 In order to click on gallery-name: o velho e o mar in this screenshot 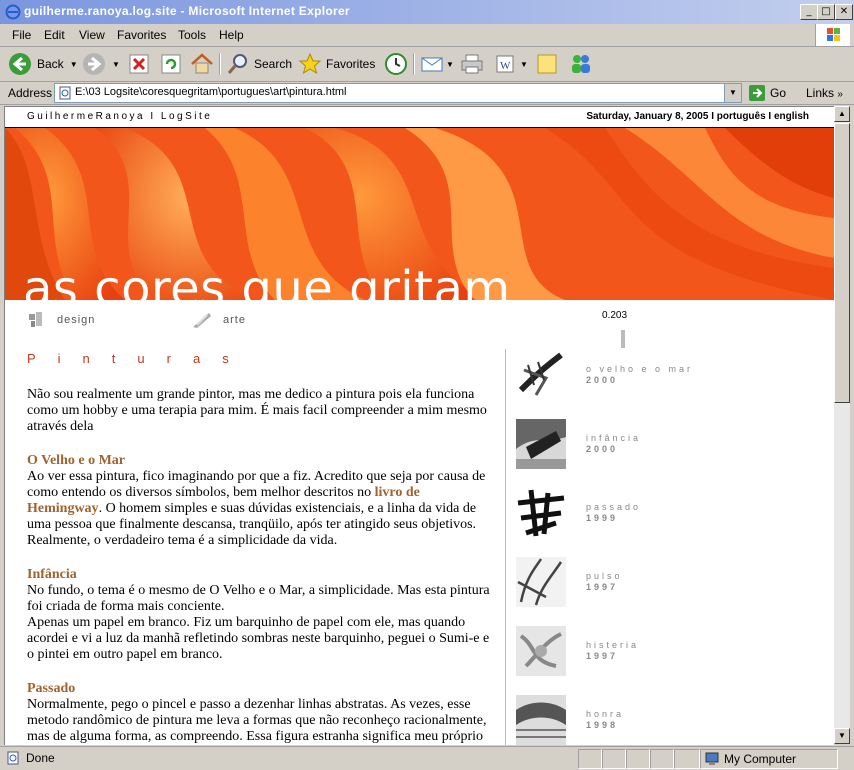, I will do `click(640, 369)`.